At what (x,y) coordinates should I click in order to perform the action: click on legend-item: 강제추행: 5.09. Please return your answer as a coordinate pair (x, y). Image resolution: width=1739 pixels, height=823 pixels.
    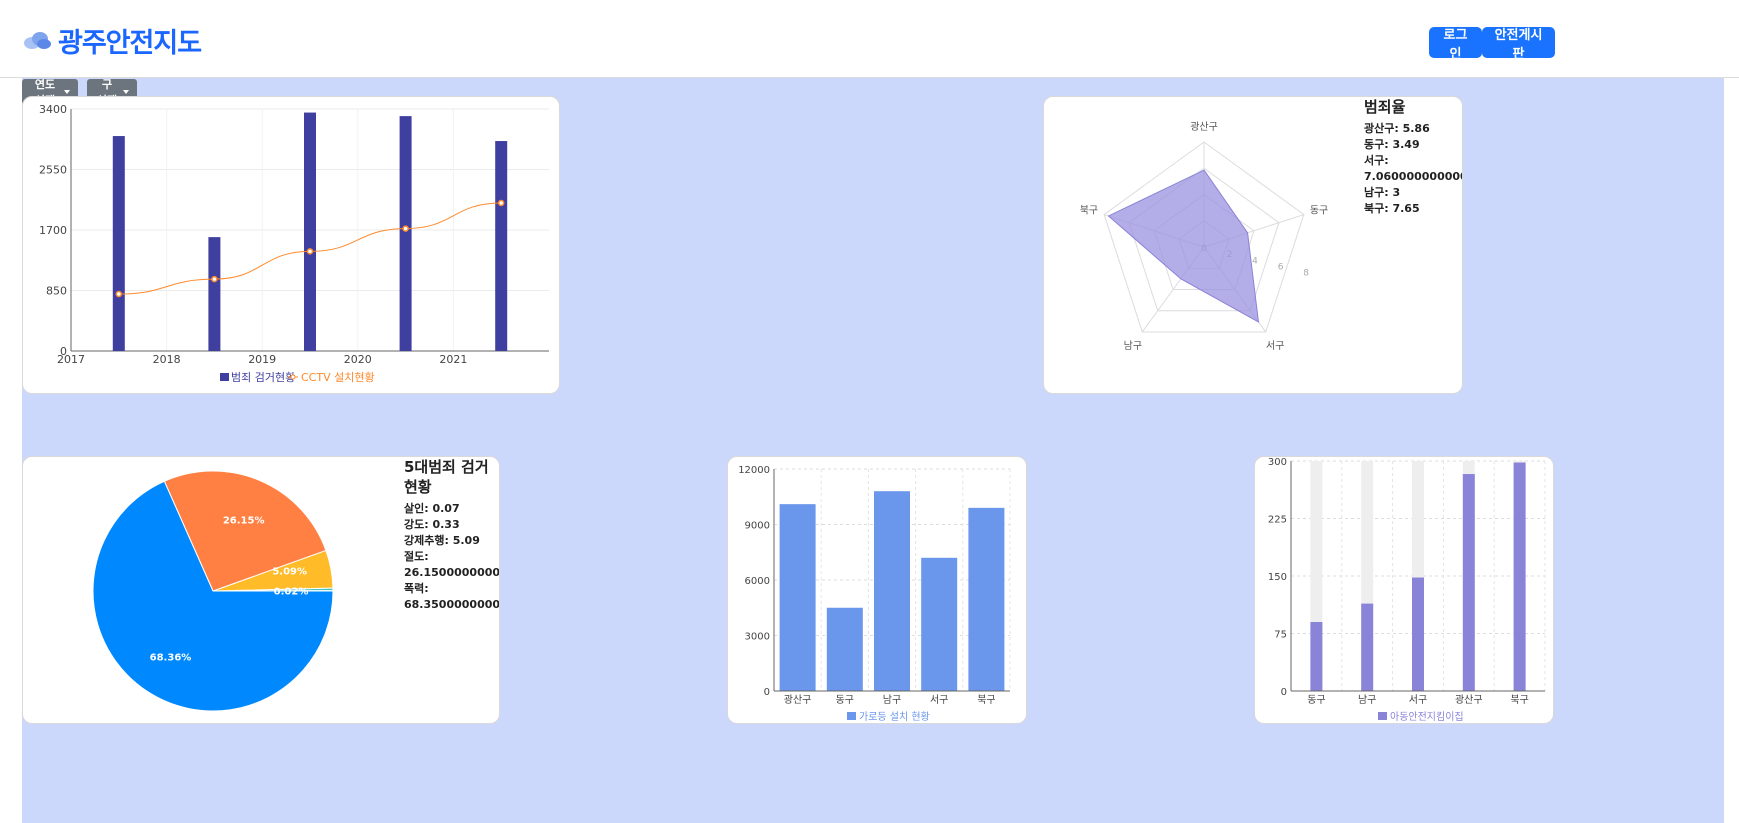
    Looking at the image, I should click on (442, 540).